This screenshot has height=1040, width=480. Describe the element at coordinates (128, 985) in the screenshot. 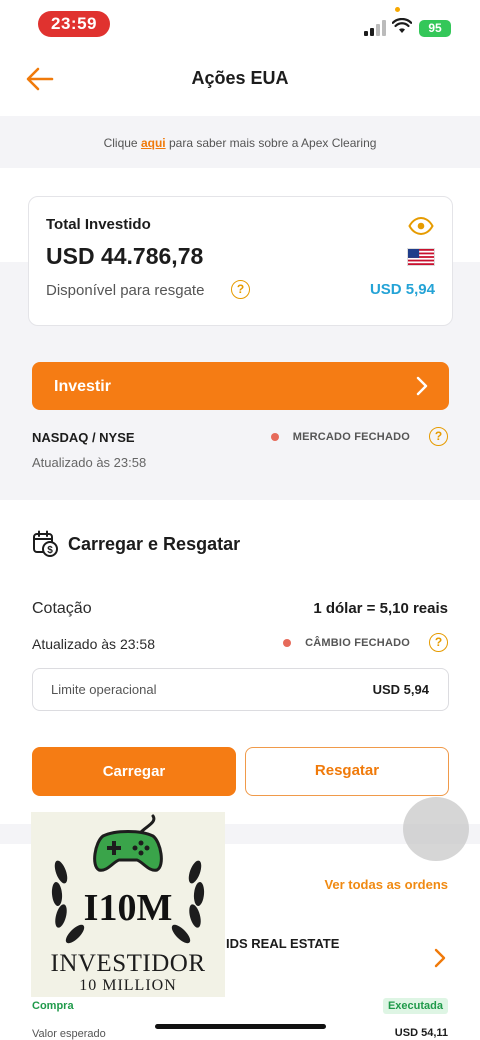

I see `logo-line-2: 10 MILLION` at that location.